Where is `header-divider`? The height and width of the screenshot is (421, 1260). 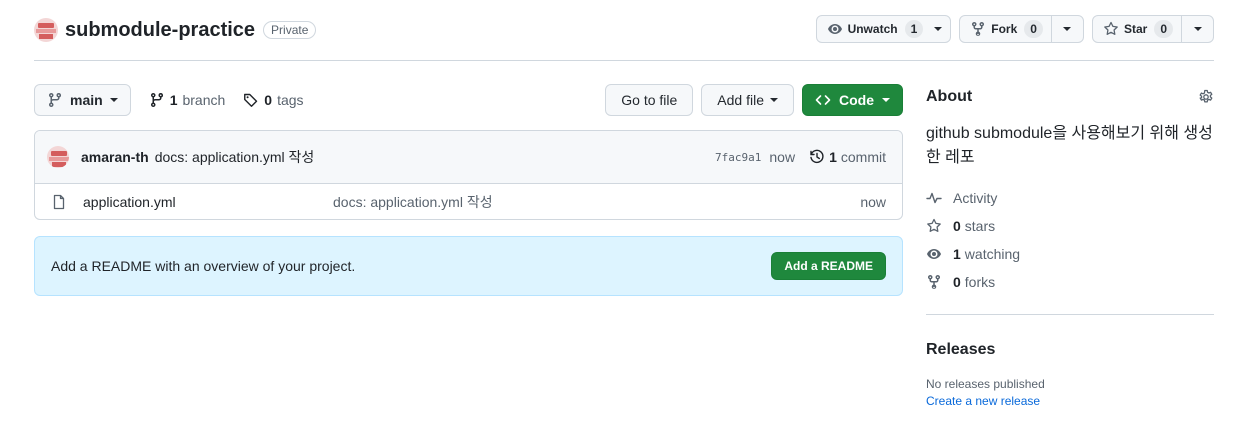
header-divider is located at coordinates (624, 60).